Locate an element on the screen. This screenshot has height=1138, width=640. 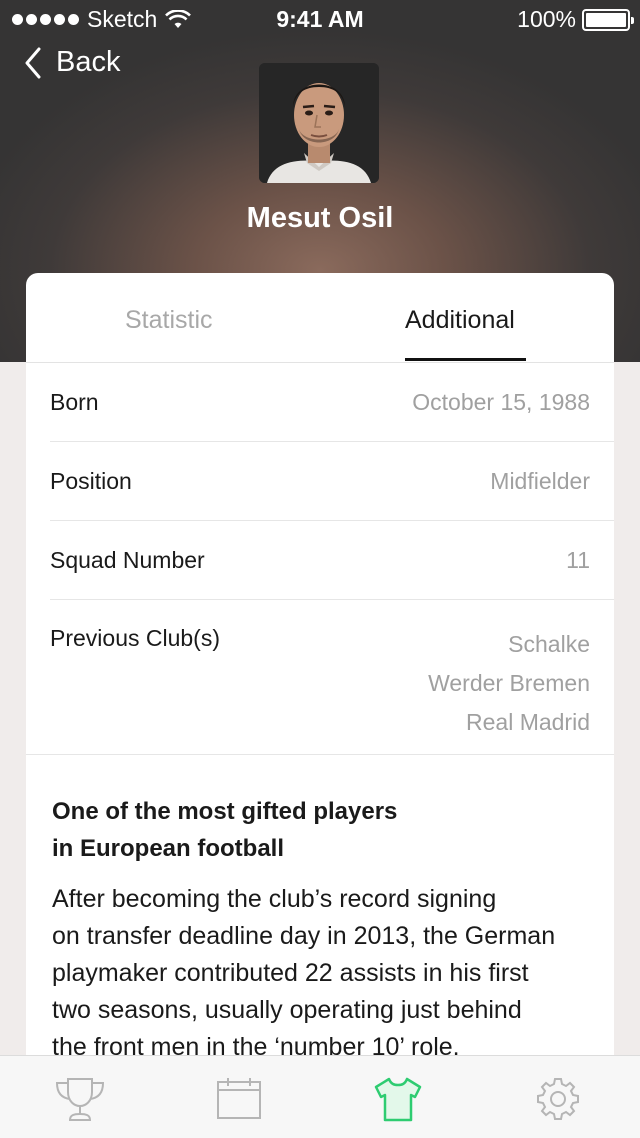
segmented-tabs: Statistic Additional is located at coordinates (320, 318).